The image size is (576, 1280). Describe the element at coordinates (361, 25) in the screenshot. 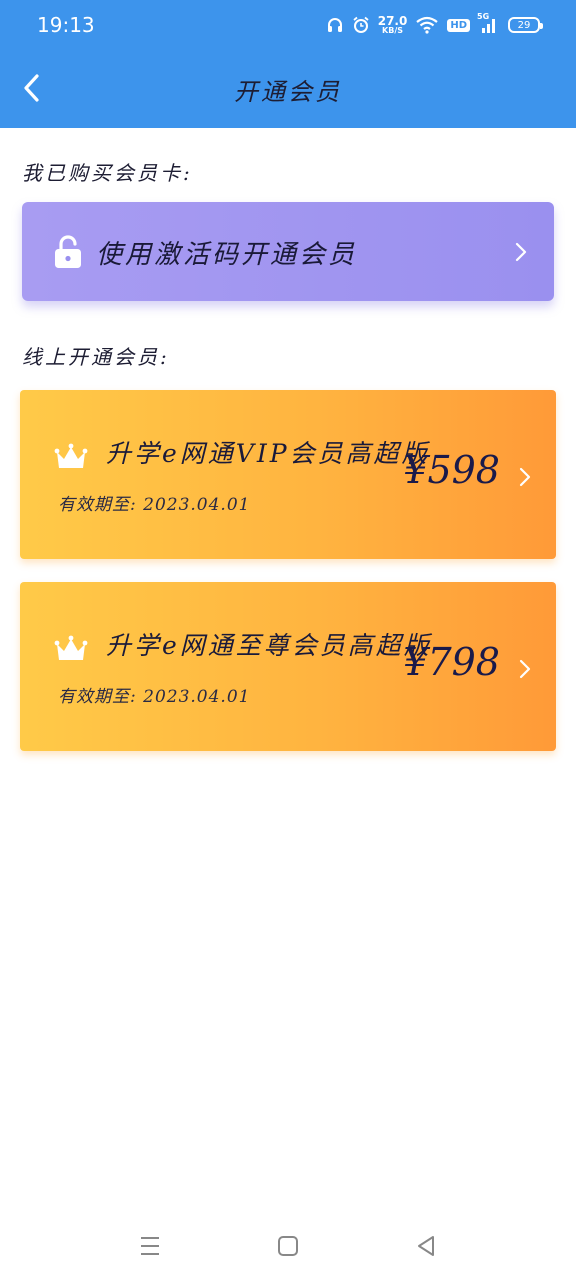

I see `alarm-icon` at that location.